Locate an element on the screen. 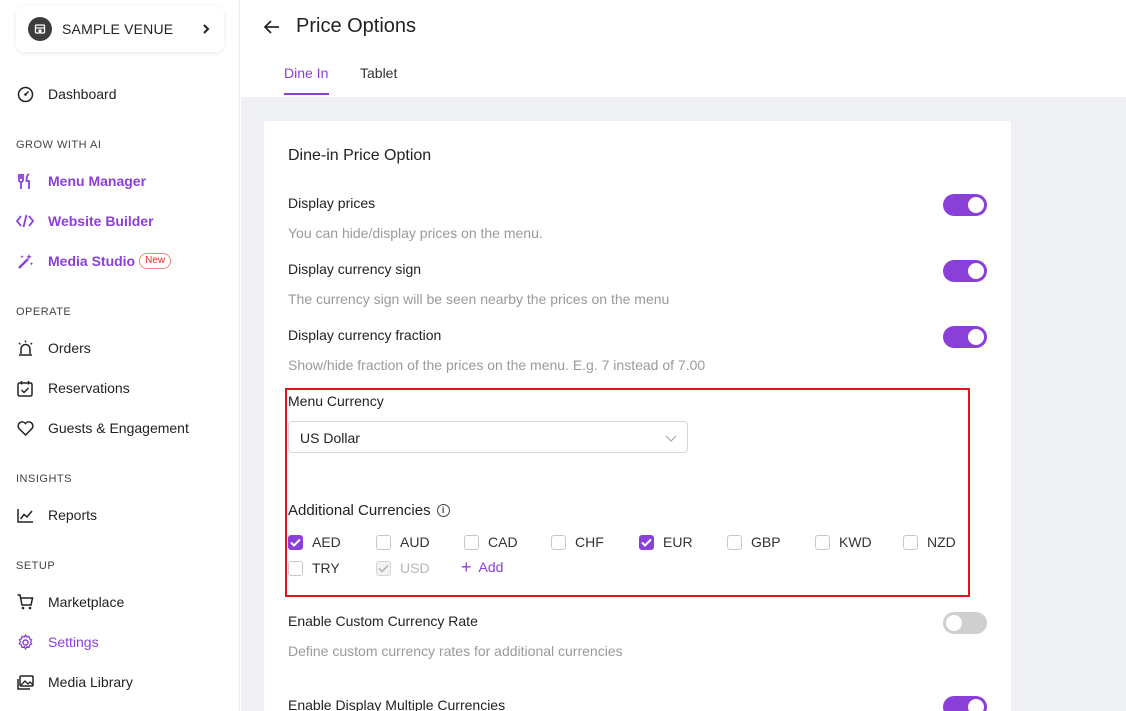  sidebar-item-label: Menu Manager is located at coordinates (97, 181).